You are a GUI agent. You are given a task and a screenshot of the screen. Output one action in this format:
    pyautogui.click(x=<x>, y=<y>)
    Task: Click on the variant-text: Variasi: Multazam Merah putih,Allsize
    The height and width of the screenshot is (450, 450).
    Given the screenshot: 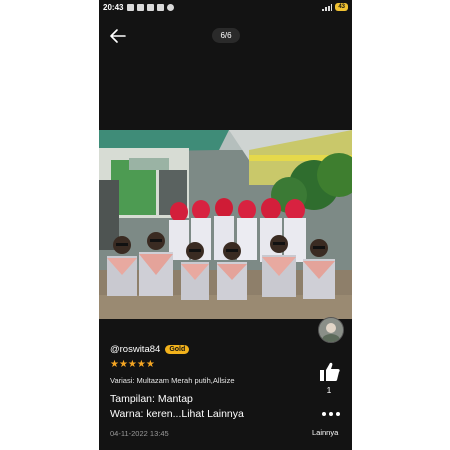 What is the action you would take?
    pyautogui.click(x=172, y=380)
    